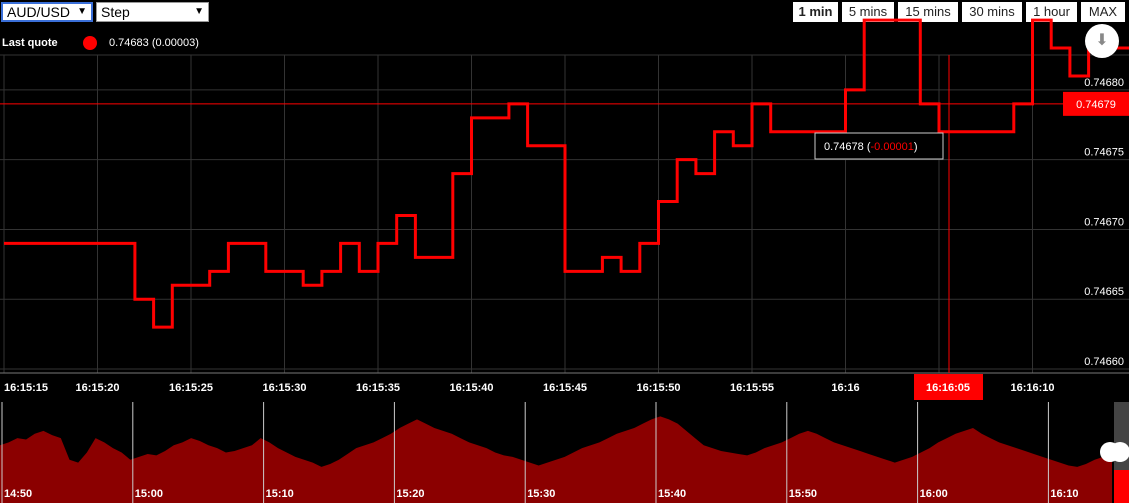 This screenshot has height=503, width=1129. I want to click on x-tick-label: 16:15:20, so click(97, 388).